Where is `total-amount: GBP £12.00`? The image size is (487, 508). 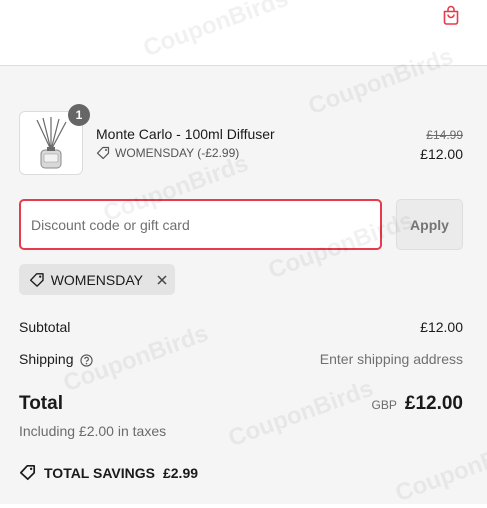
total-amount: GBP £12.00 is located at coordinates (417, 404).